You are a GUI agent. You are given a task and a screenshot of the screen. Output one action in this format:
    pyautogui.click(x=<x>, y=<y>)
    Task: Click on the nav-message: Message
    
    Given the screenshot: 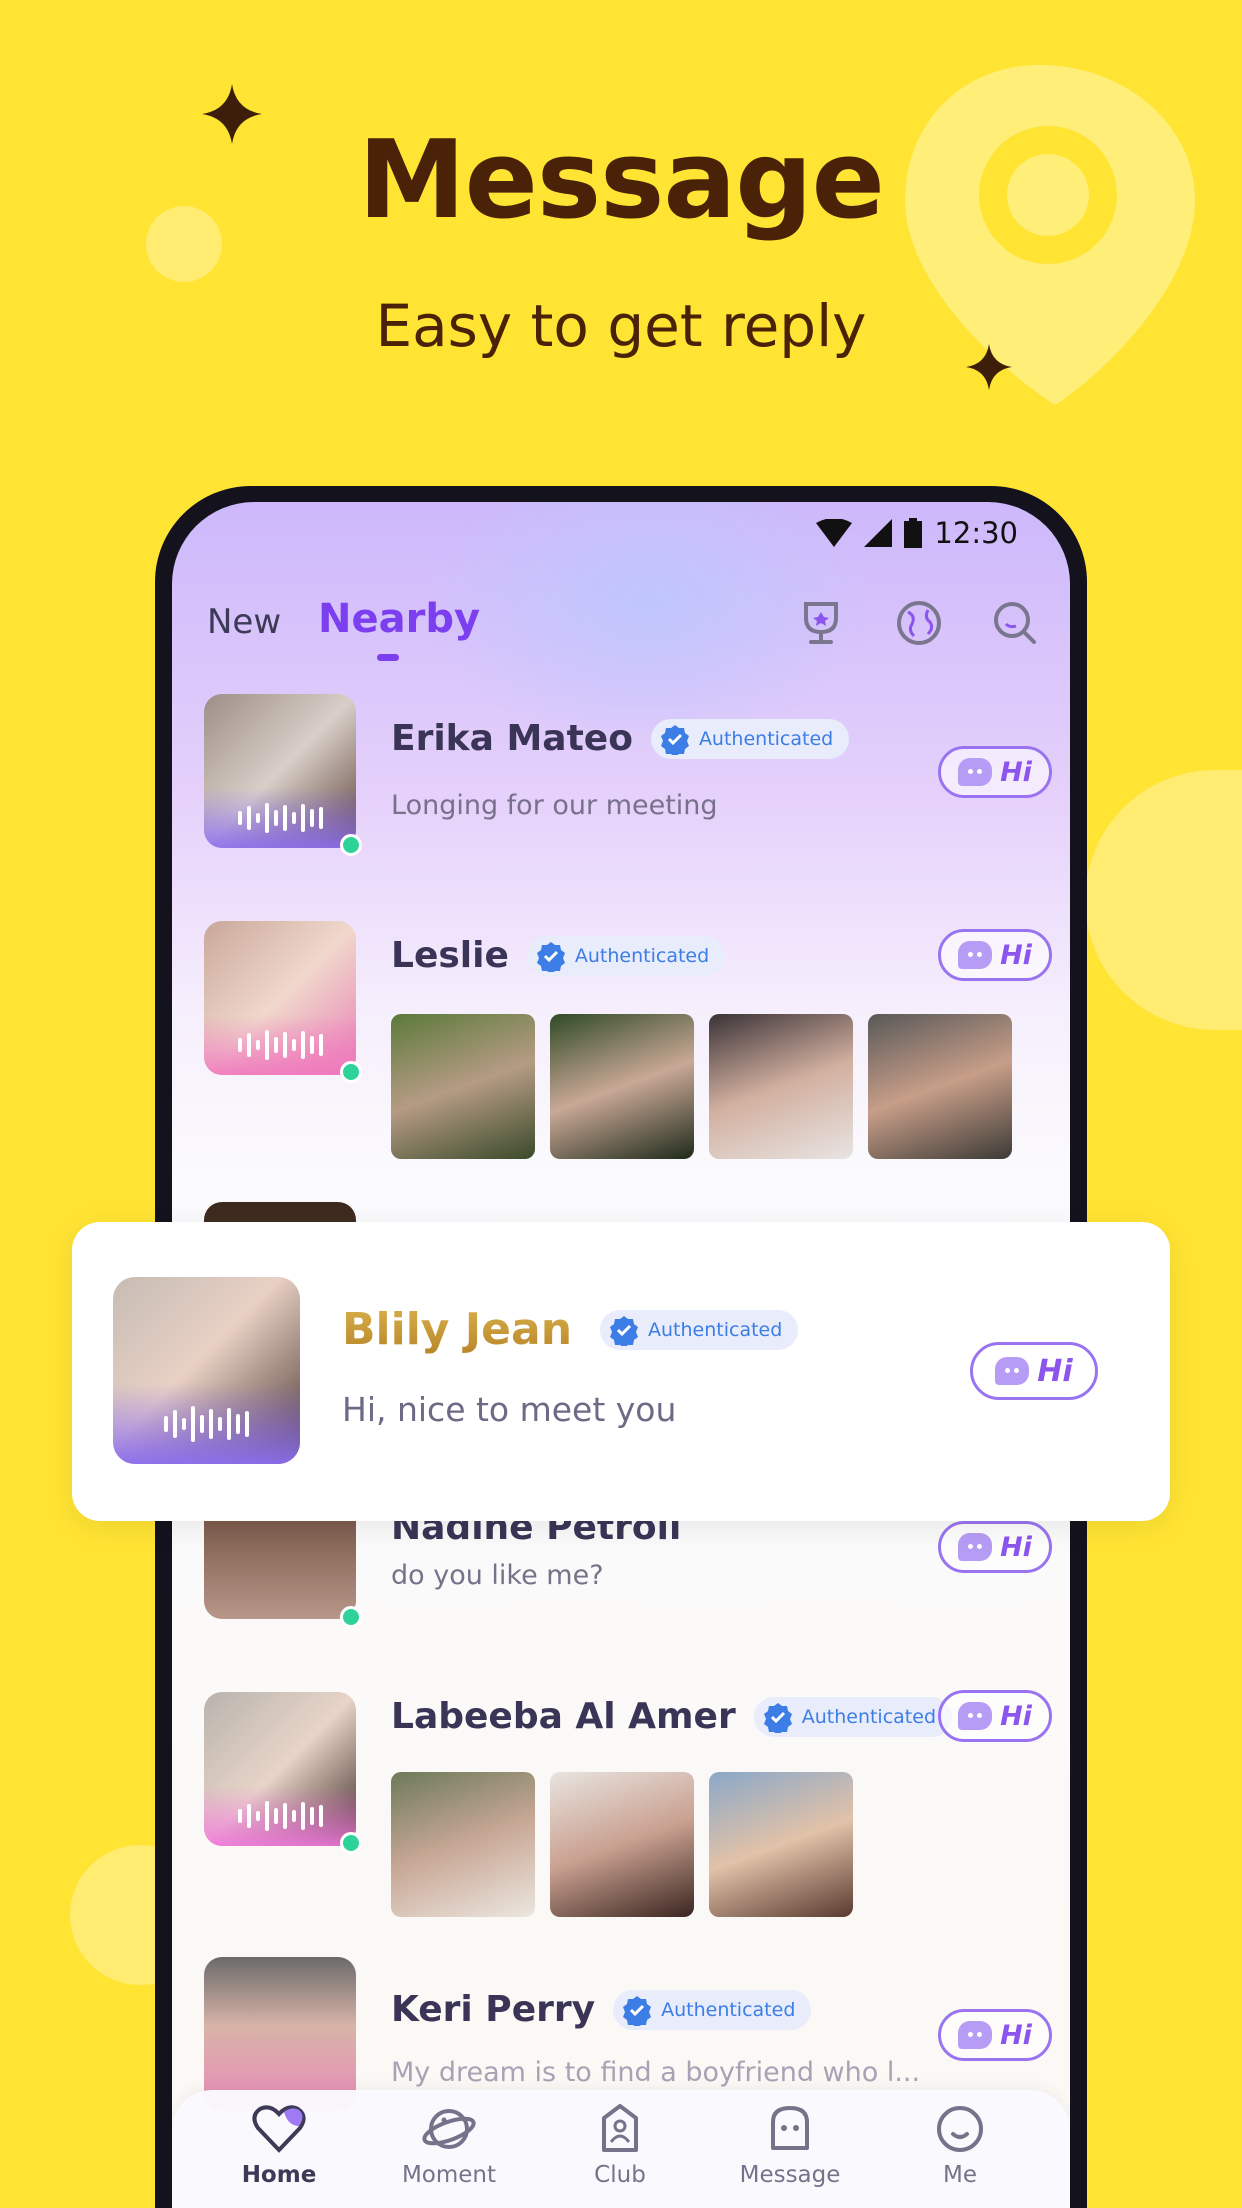 What is the action you would take?
    pyautogui.click(x=790, y=2149)
    